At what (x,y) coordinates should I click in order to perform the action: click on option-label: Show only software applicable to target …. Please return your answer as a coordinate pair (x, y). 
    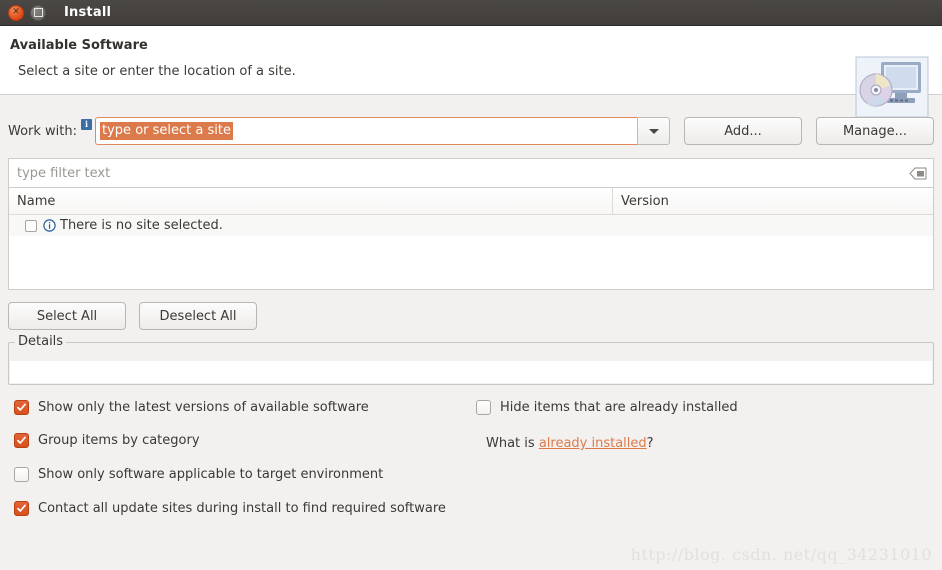
    Looking at the image, I should click on (211, 474).